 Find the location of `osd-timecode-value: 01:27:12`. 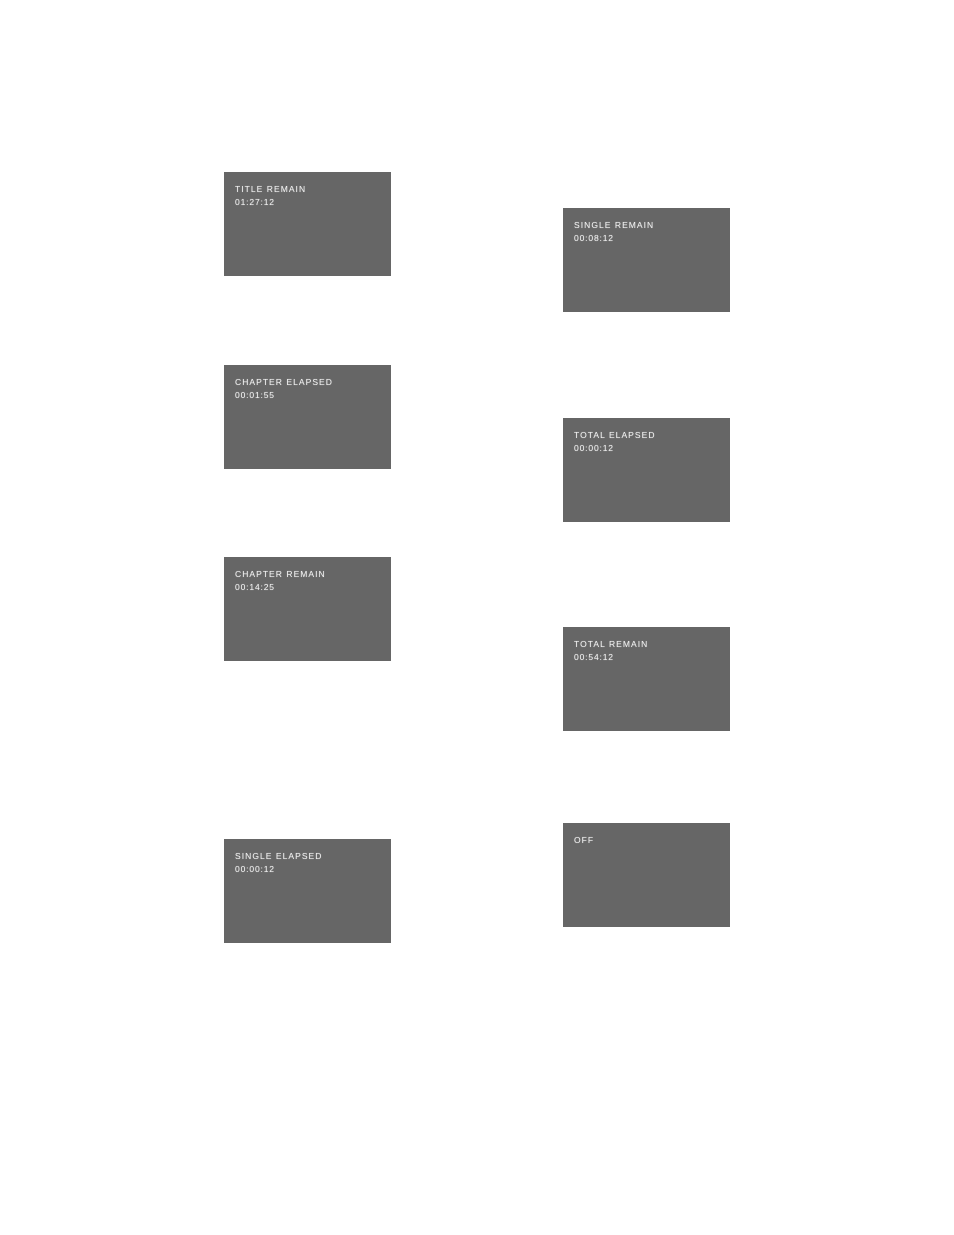

osd-timecode-value: 01:27:12 is located at coordinates (255, 202).